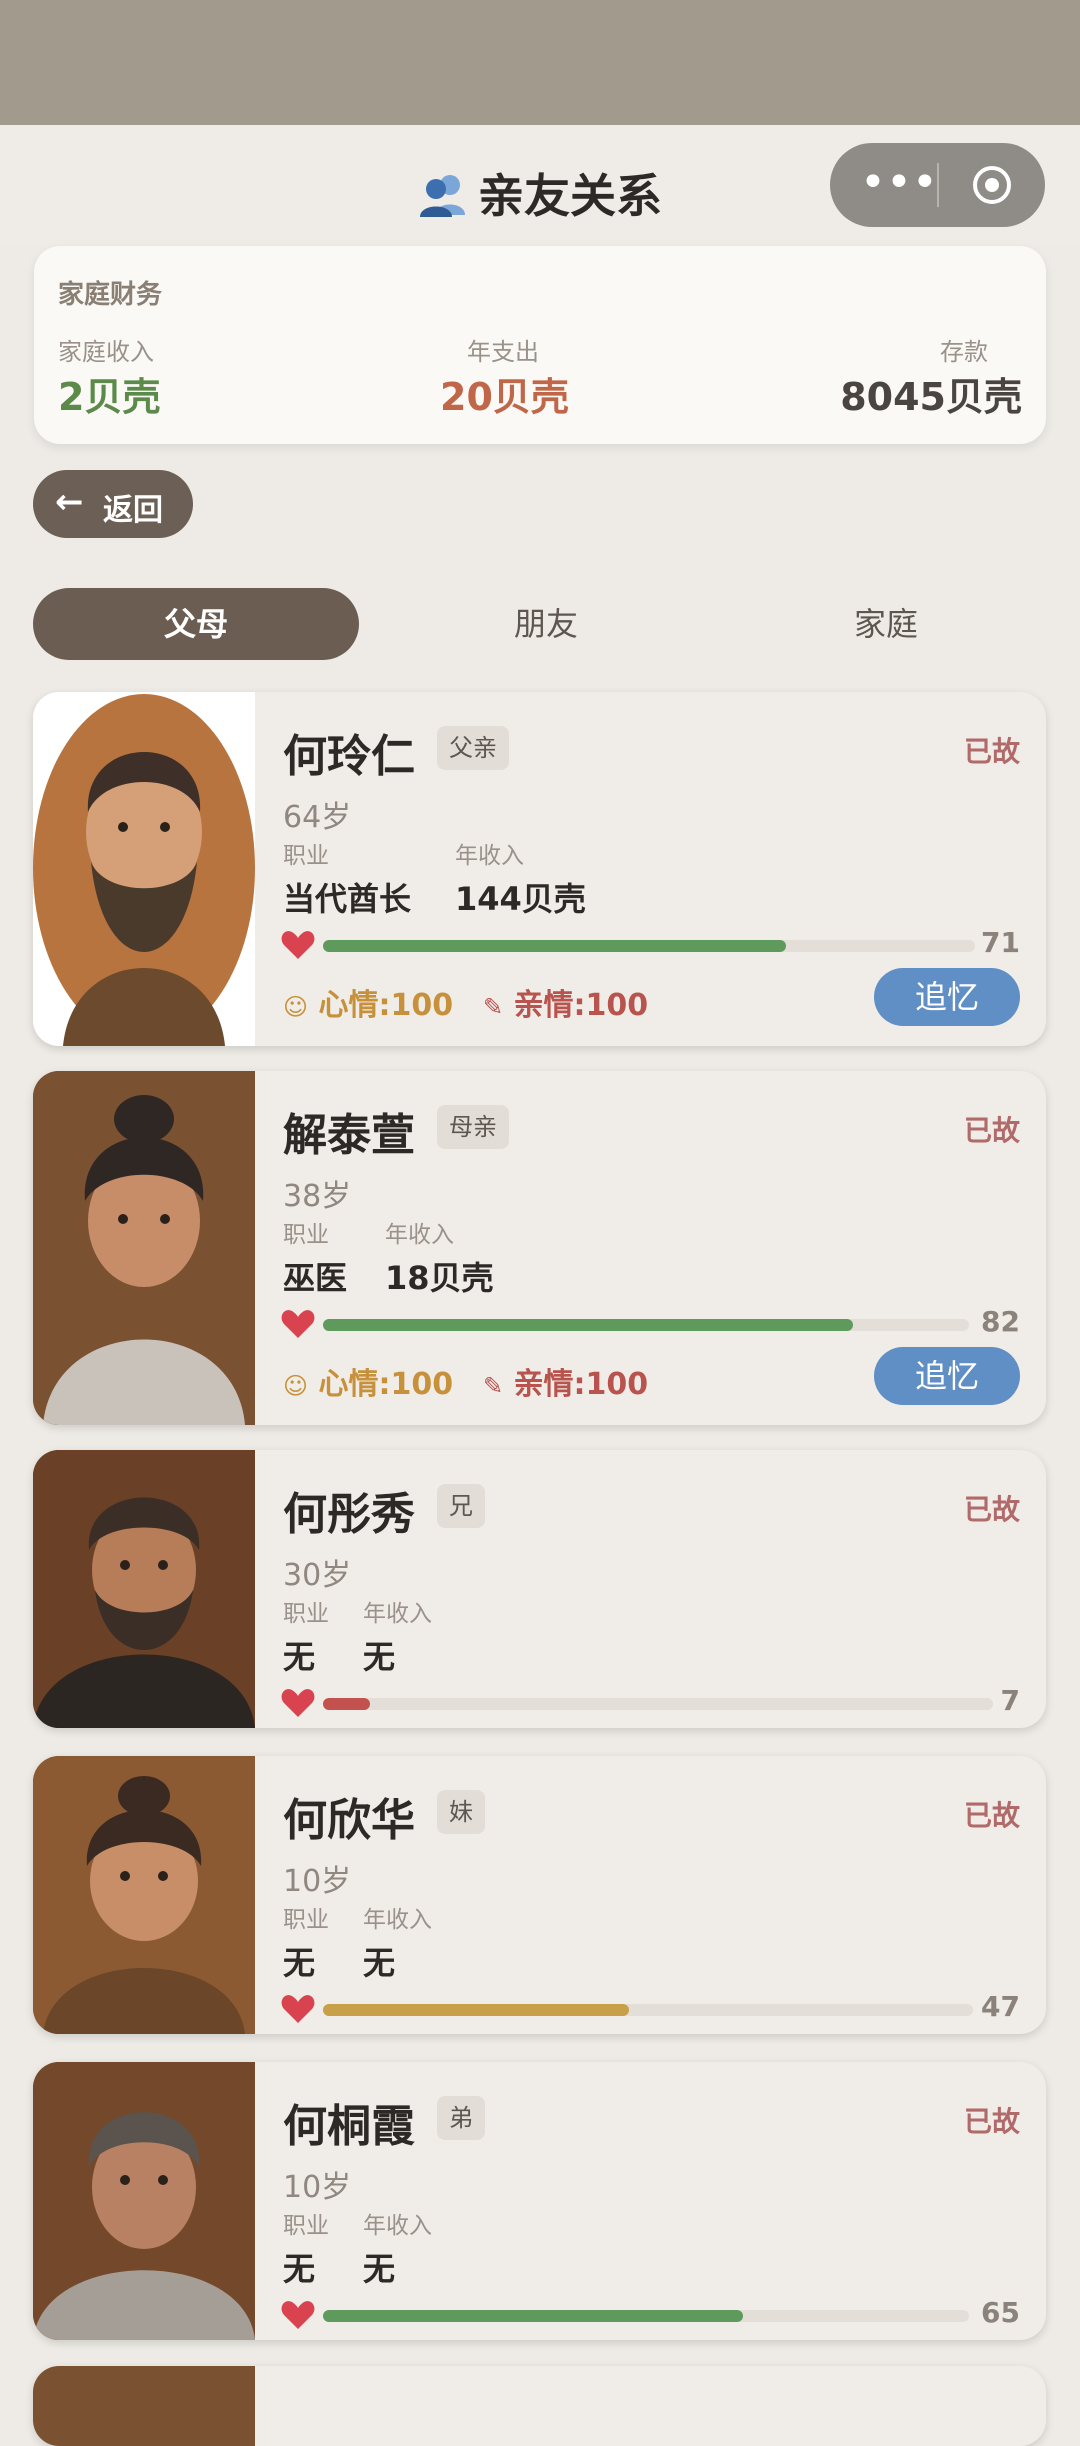 The image size is (1080, 2446). I want to click on income-value: 2贝壳, so click(109, 397).